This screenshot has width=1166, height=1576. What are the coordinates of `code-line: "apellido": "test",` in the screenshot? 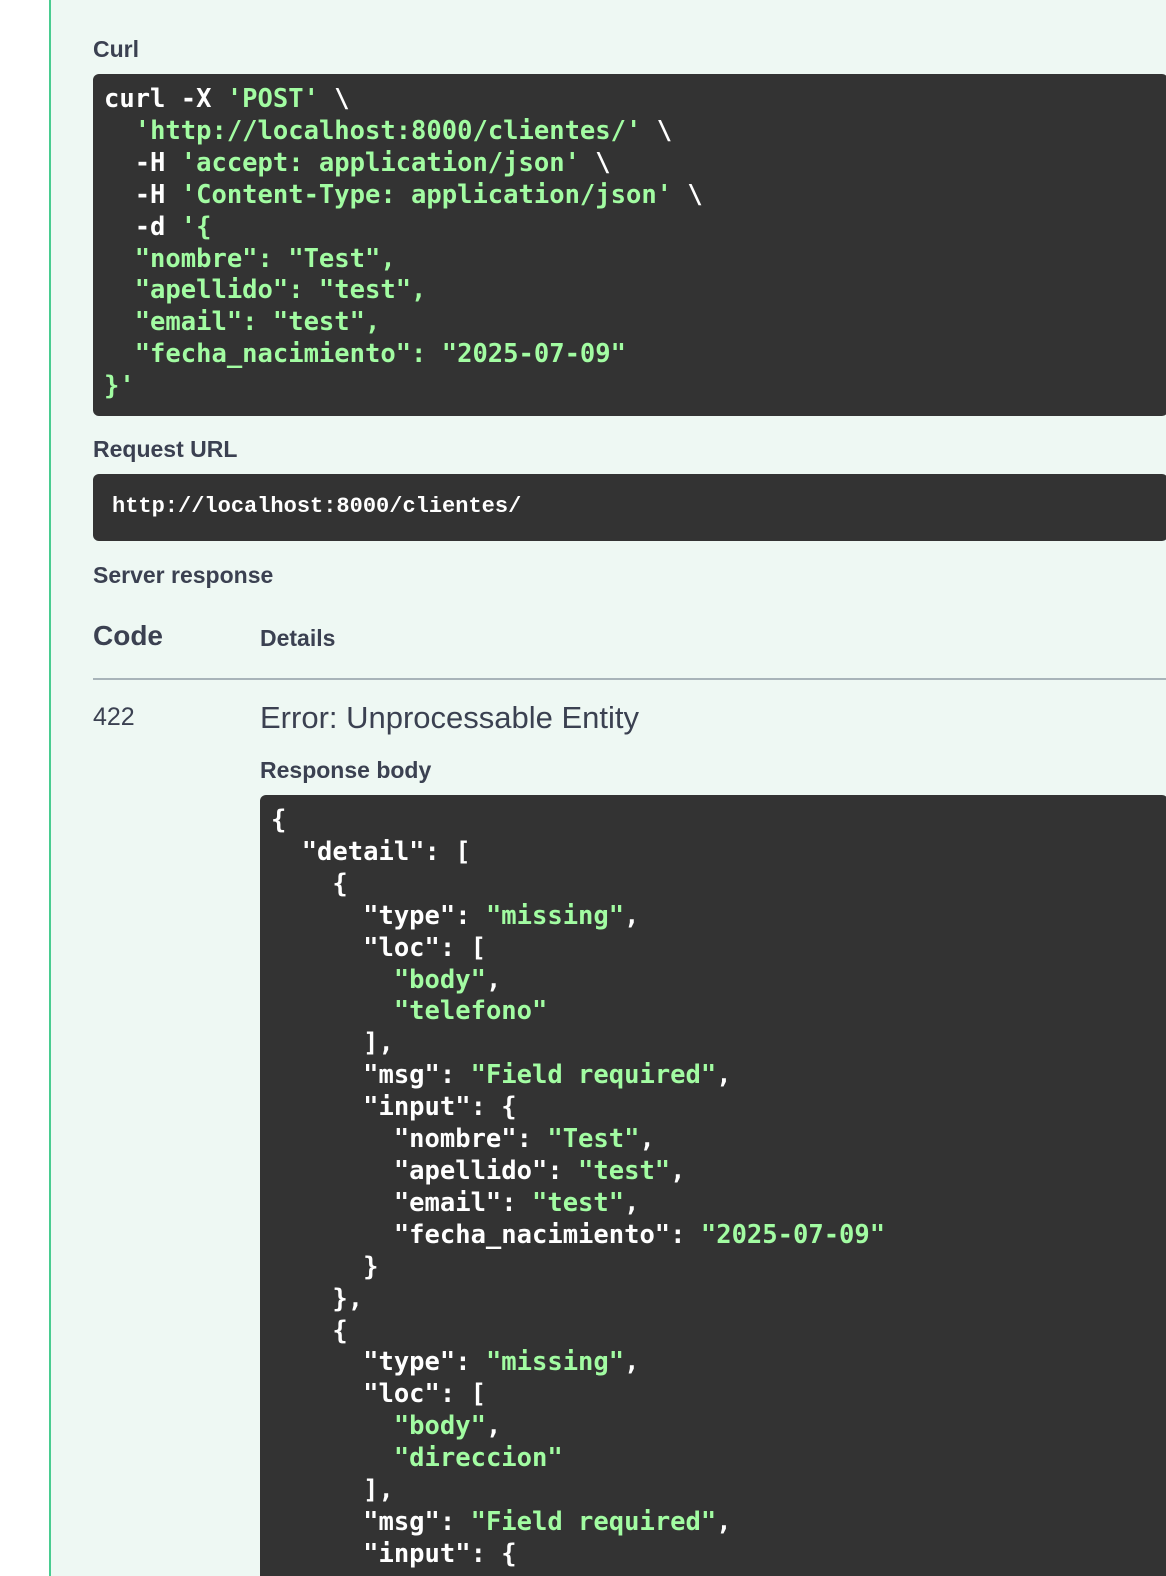 It's located at (478, 1171).